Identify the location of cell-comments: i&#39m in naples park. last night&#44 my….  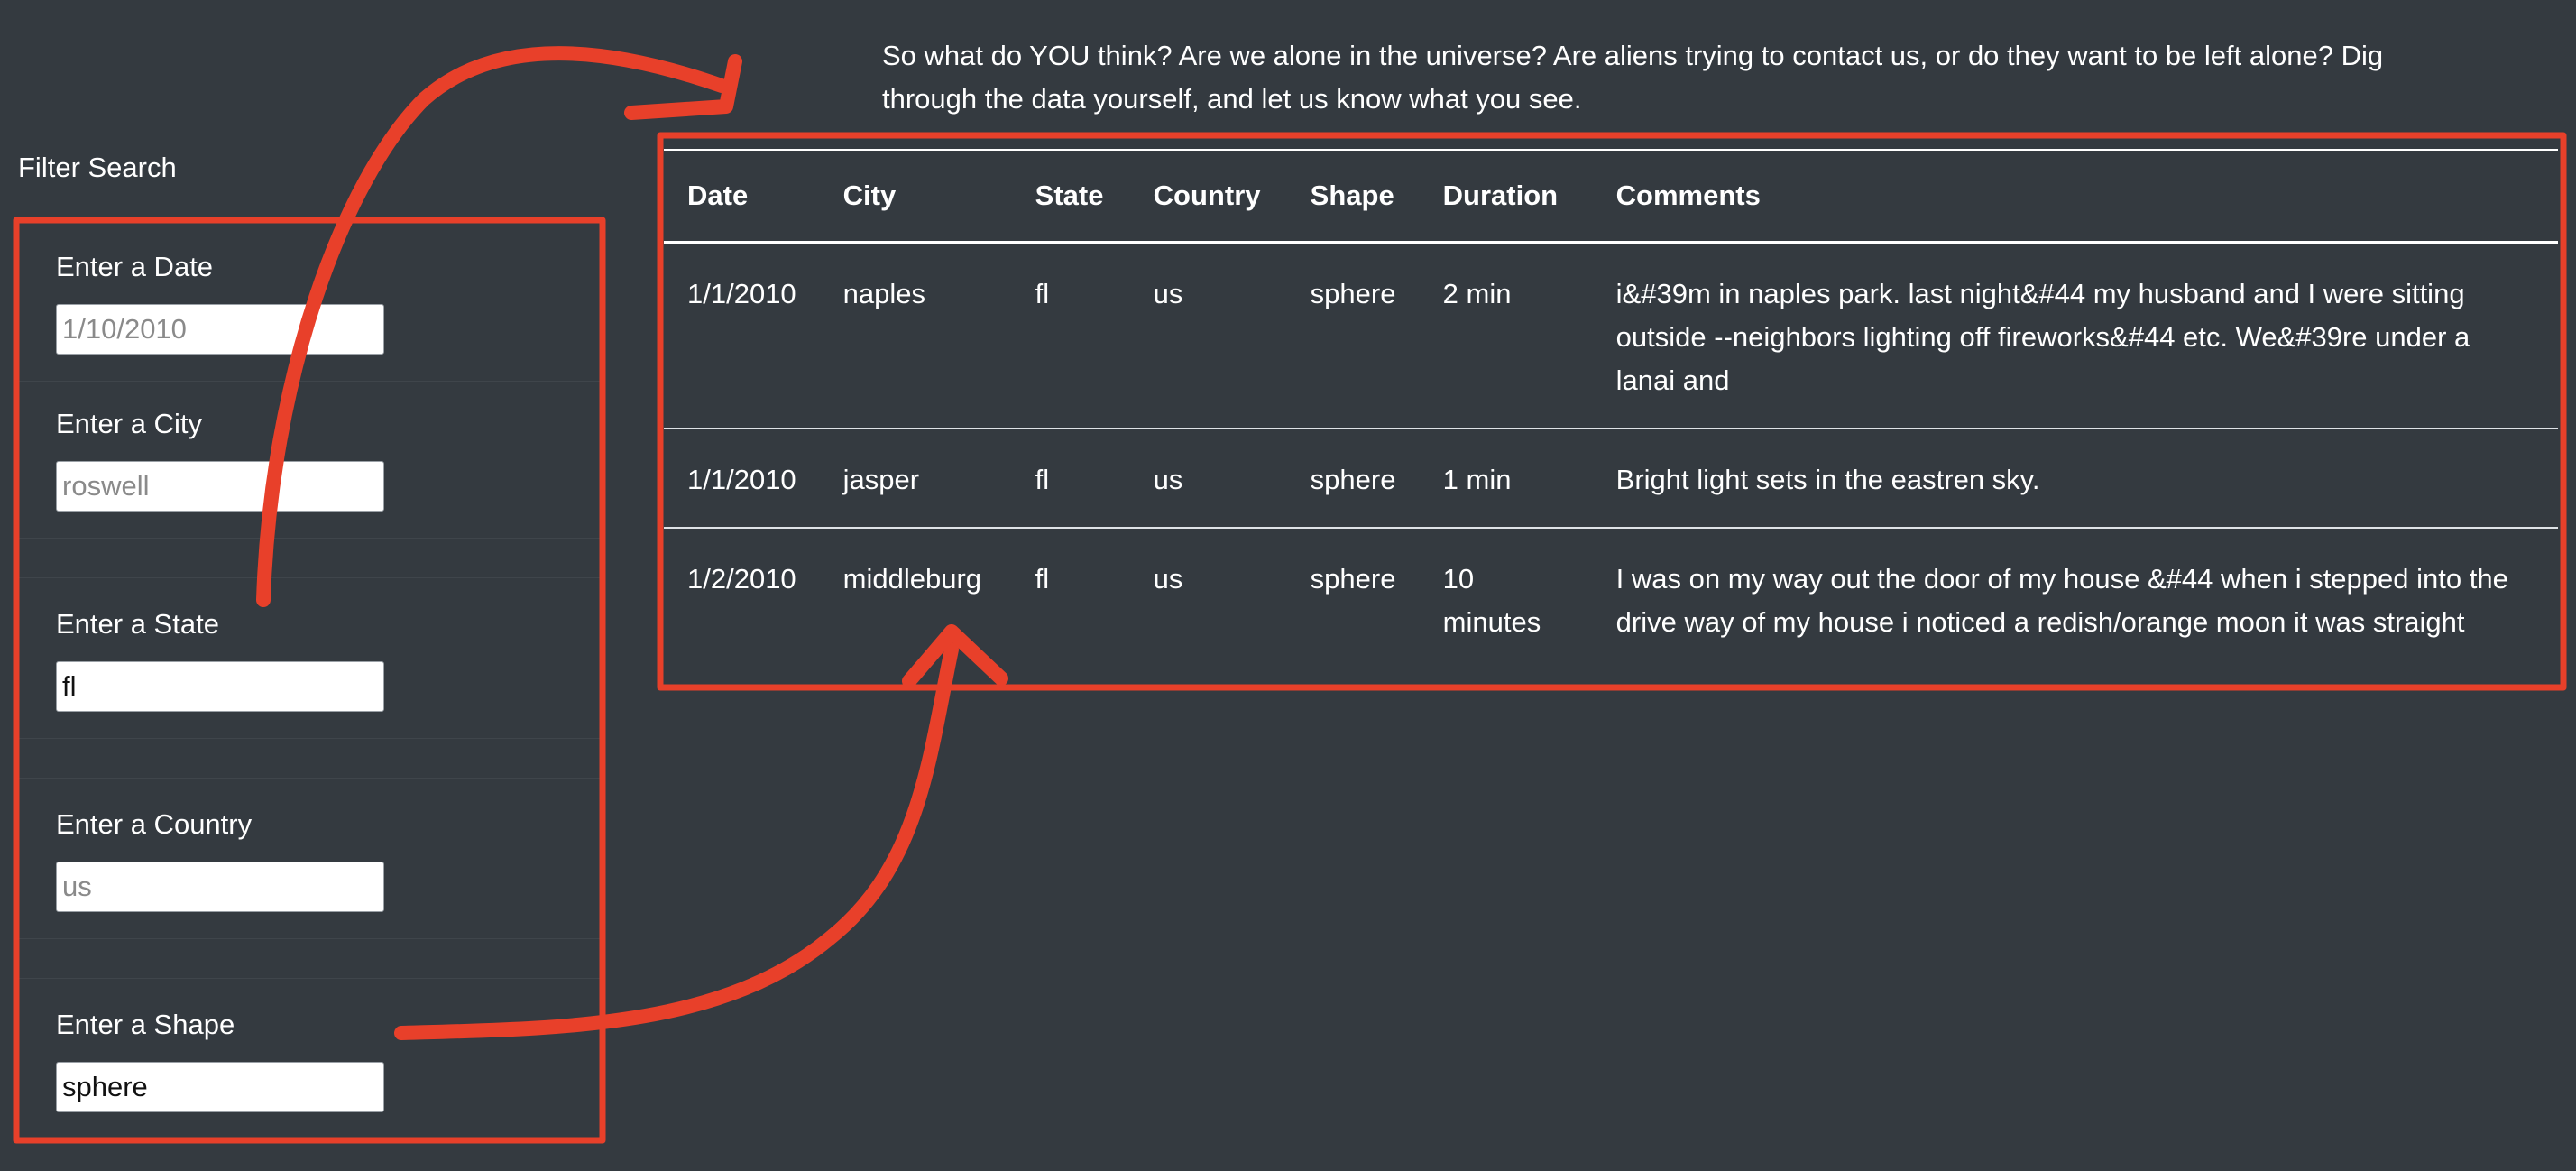
(2043, 337).